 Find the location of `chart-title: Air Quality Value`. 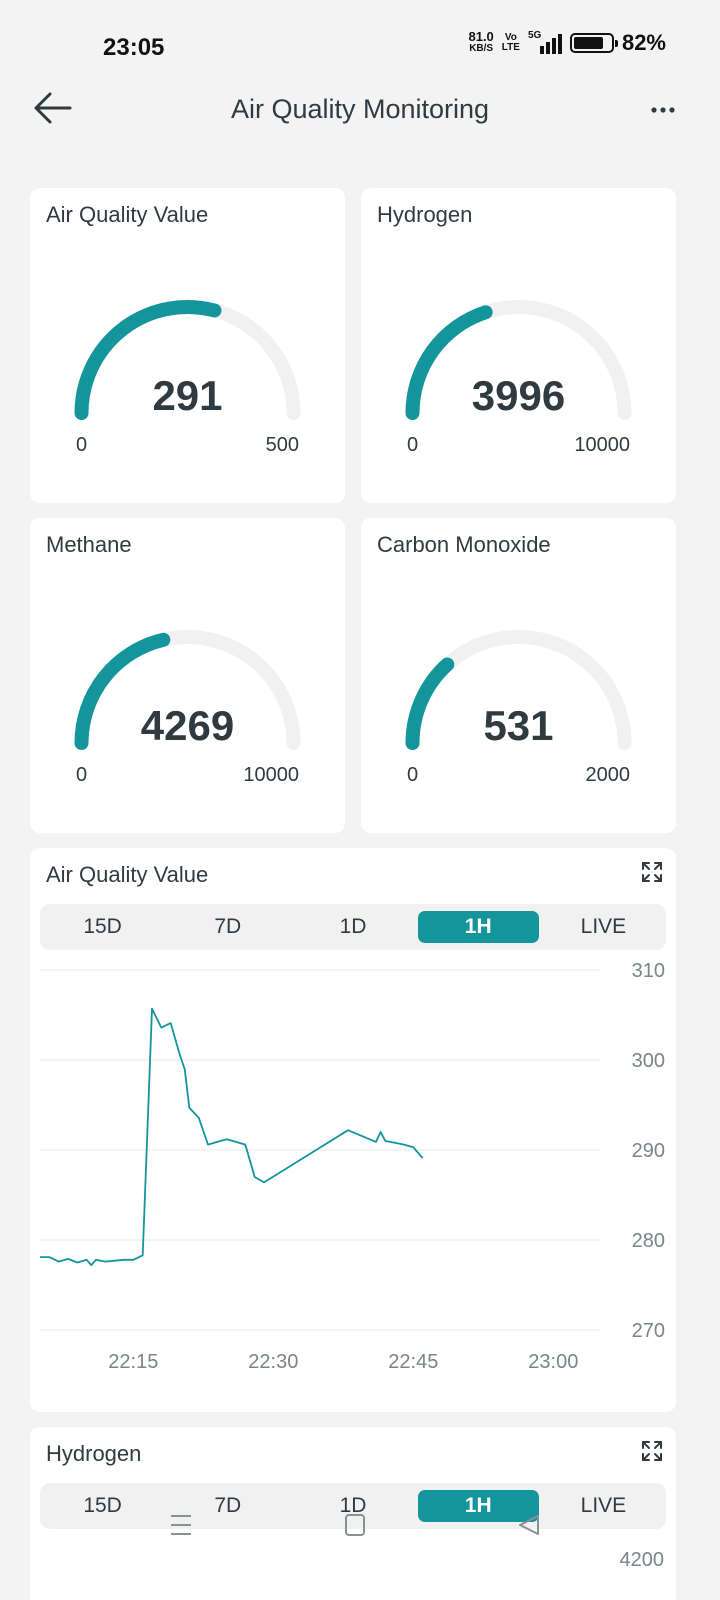

chart-title: Air Quality Value is located at coordinates (127, 874).